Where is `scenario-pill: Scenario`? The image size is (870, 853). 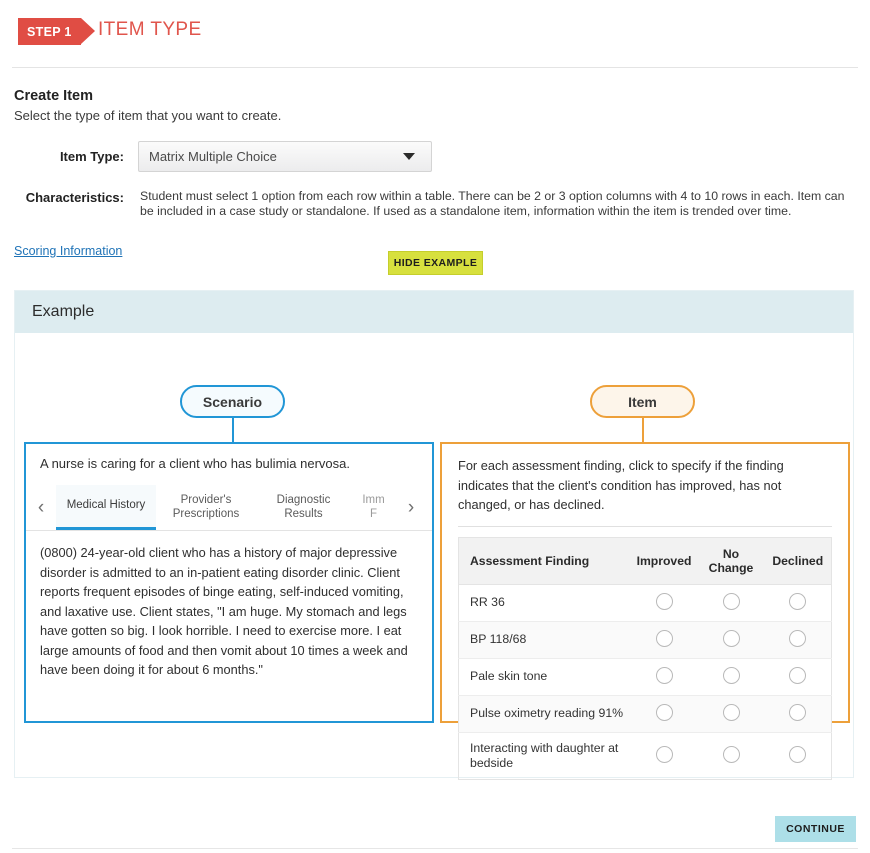
scenario-pill: Scenario is located at coordinates (232, 401).